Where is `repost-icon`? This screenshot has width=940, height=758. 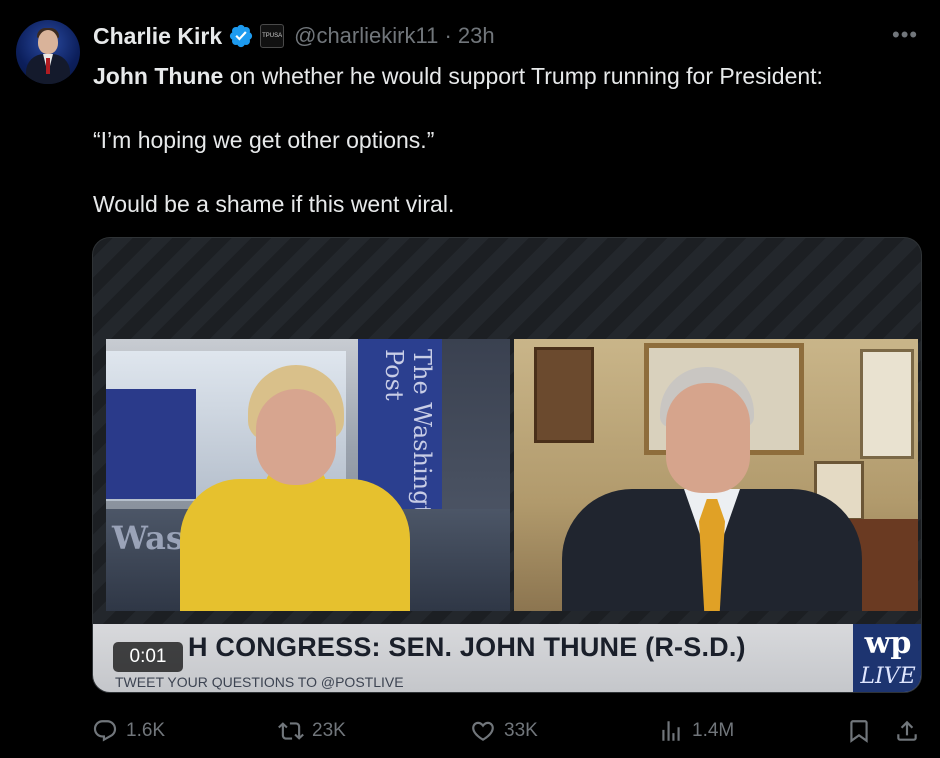 repost-icon is located at coordinates (291, 731).